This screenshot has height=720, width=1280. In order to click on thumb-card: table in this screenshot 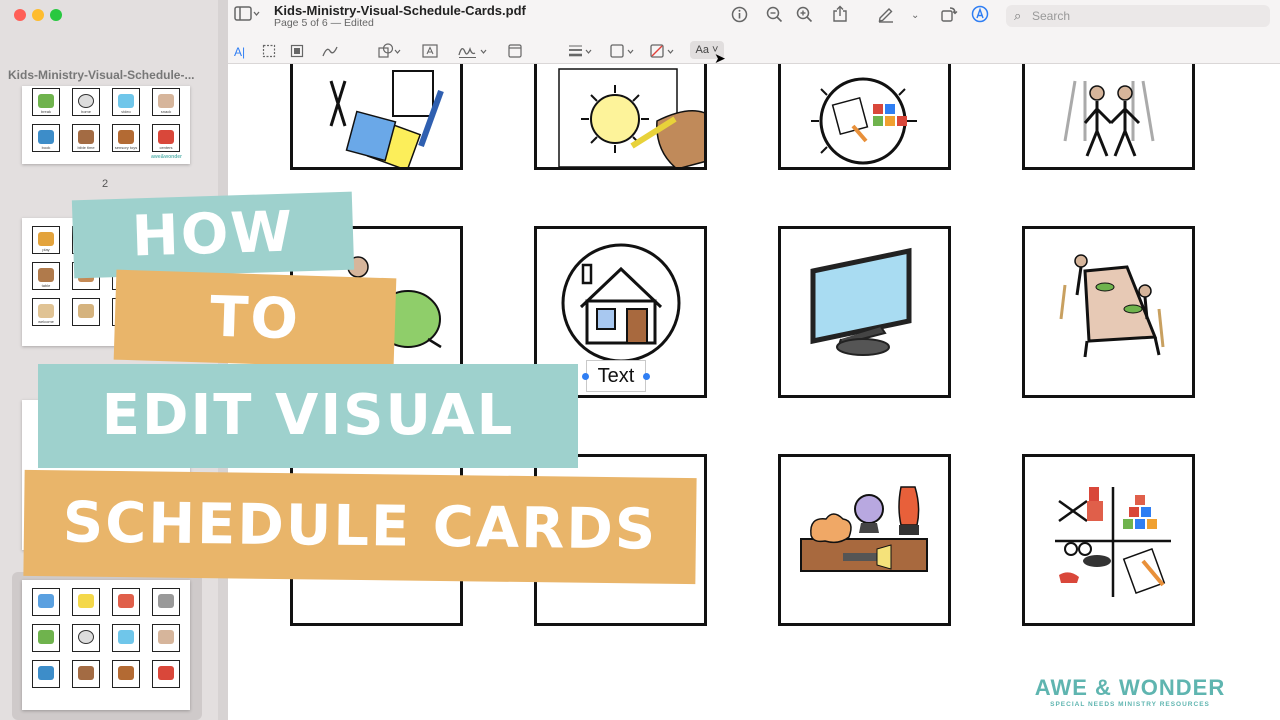, I will do `click(46, 276)`.